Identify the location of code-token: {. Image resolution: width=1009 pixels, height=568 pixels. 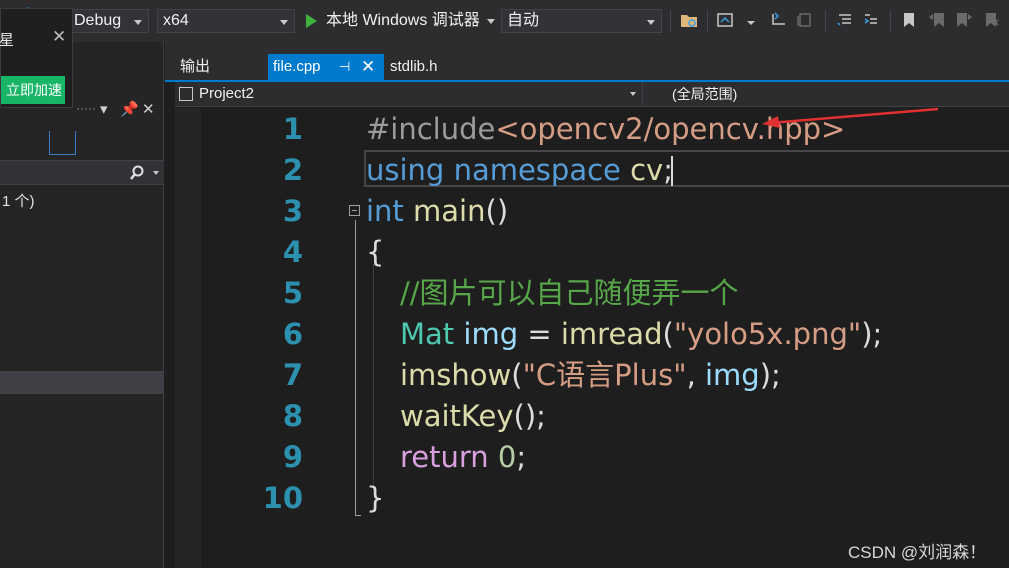
(375, 252).